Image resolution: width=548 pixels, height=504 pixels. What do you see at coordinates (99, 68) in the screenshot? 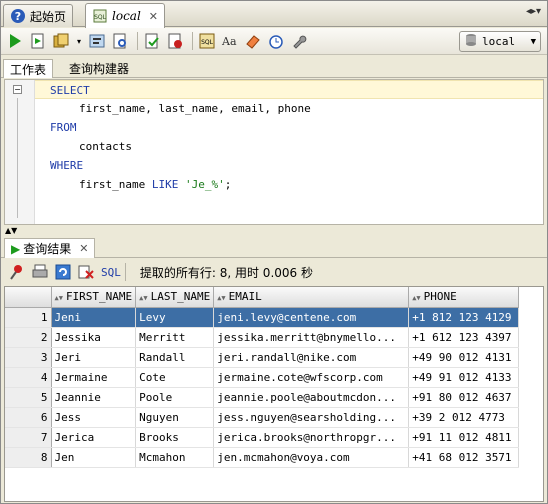
I see `tab-query-builder: 查询构建器` at bounding box center [99, 68].